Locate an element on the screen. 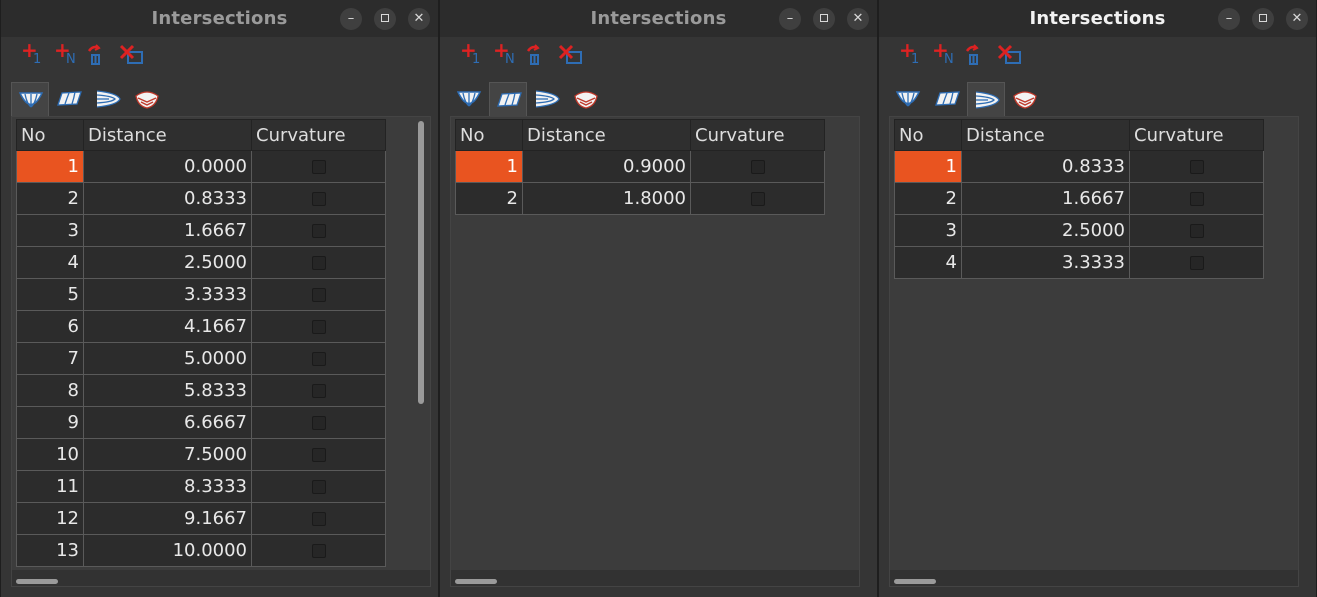 Image resolution: width=1317 pixels, height=597 pixels. row-number-cell: 3 is located at coordinates (50, 230).